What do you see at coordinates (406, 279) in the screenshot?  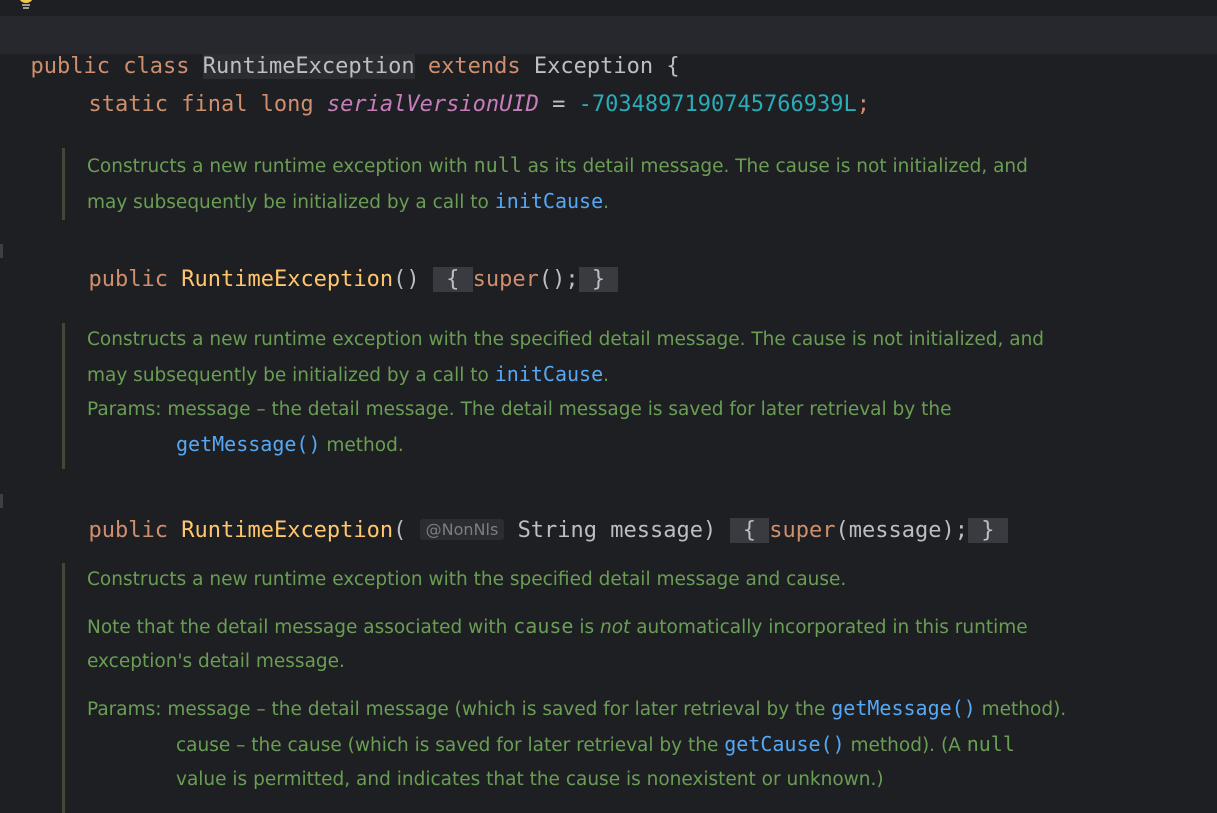 I see `parameter-list: ()` at bounding box center [406, 279].